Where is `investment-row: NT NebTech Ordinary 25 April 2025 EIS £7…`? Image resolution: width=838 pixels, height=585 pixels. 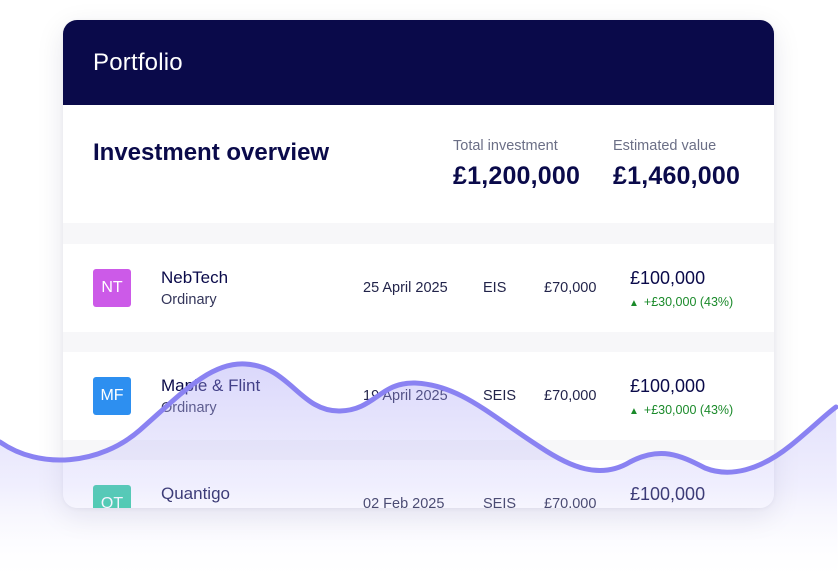
investment-row: NT NebTech Ordinary 25 April 2025 EIS £7… is located at coordinates (418, 288).